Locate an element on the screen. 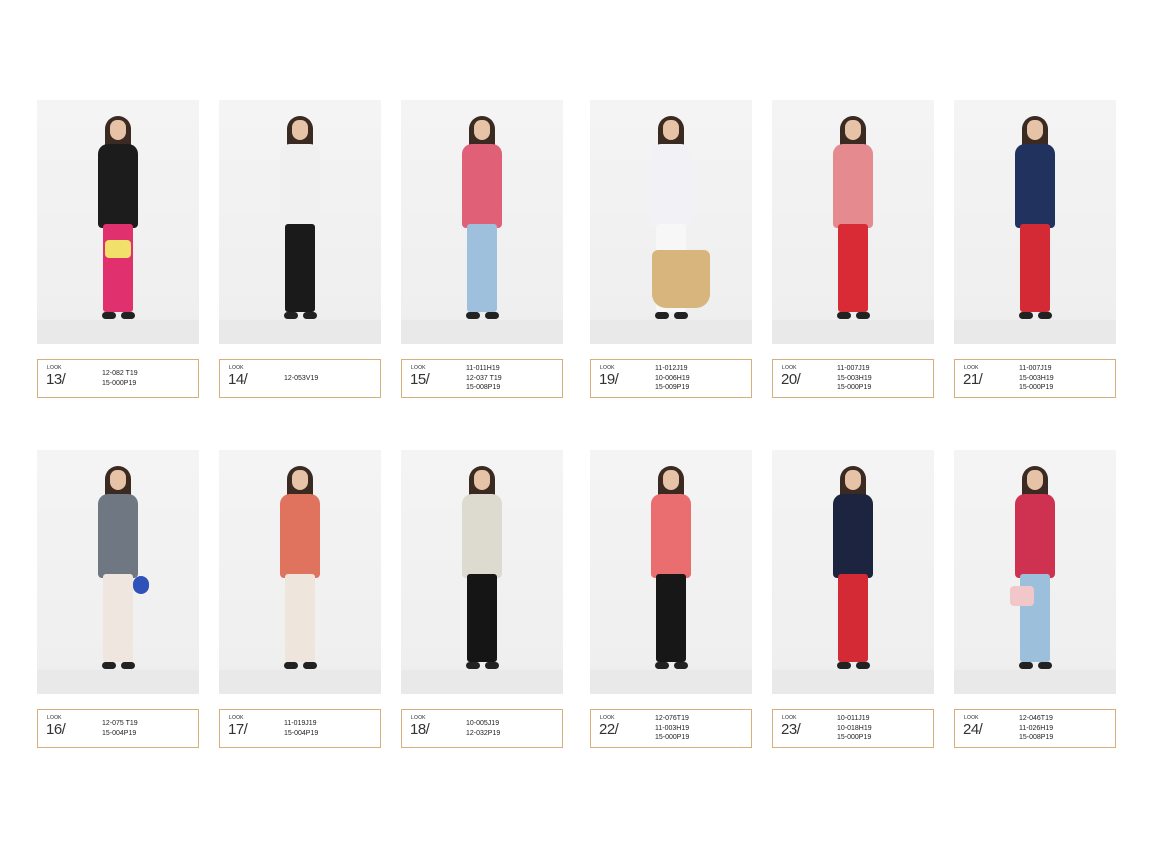  article-code: 10-011J19 is located at coordinates (853, 718).